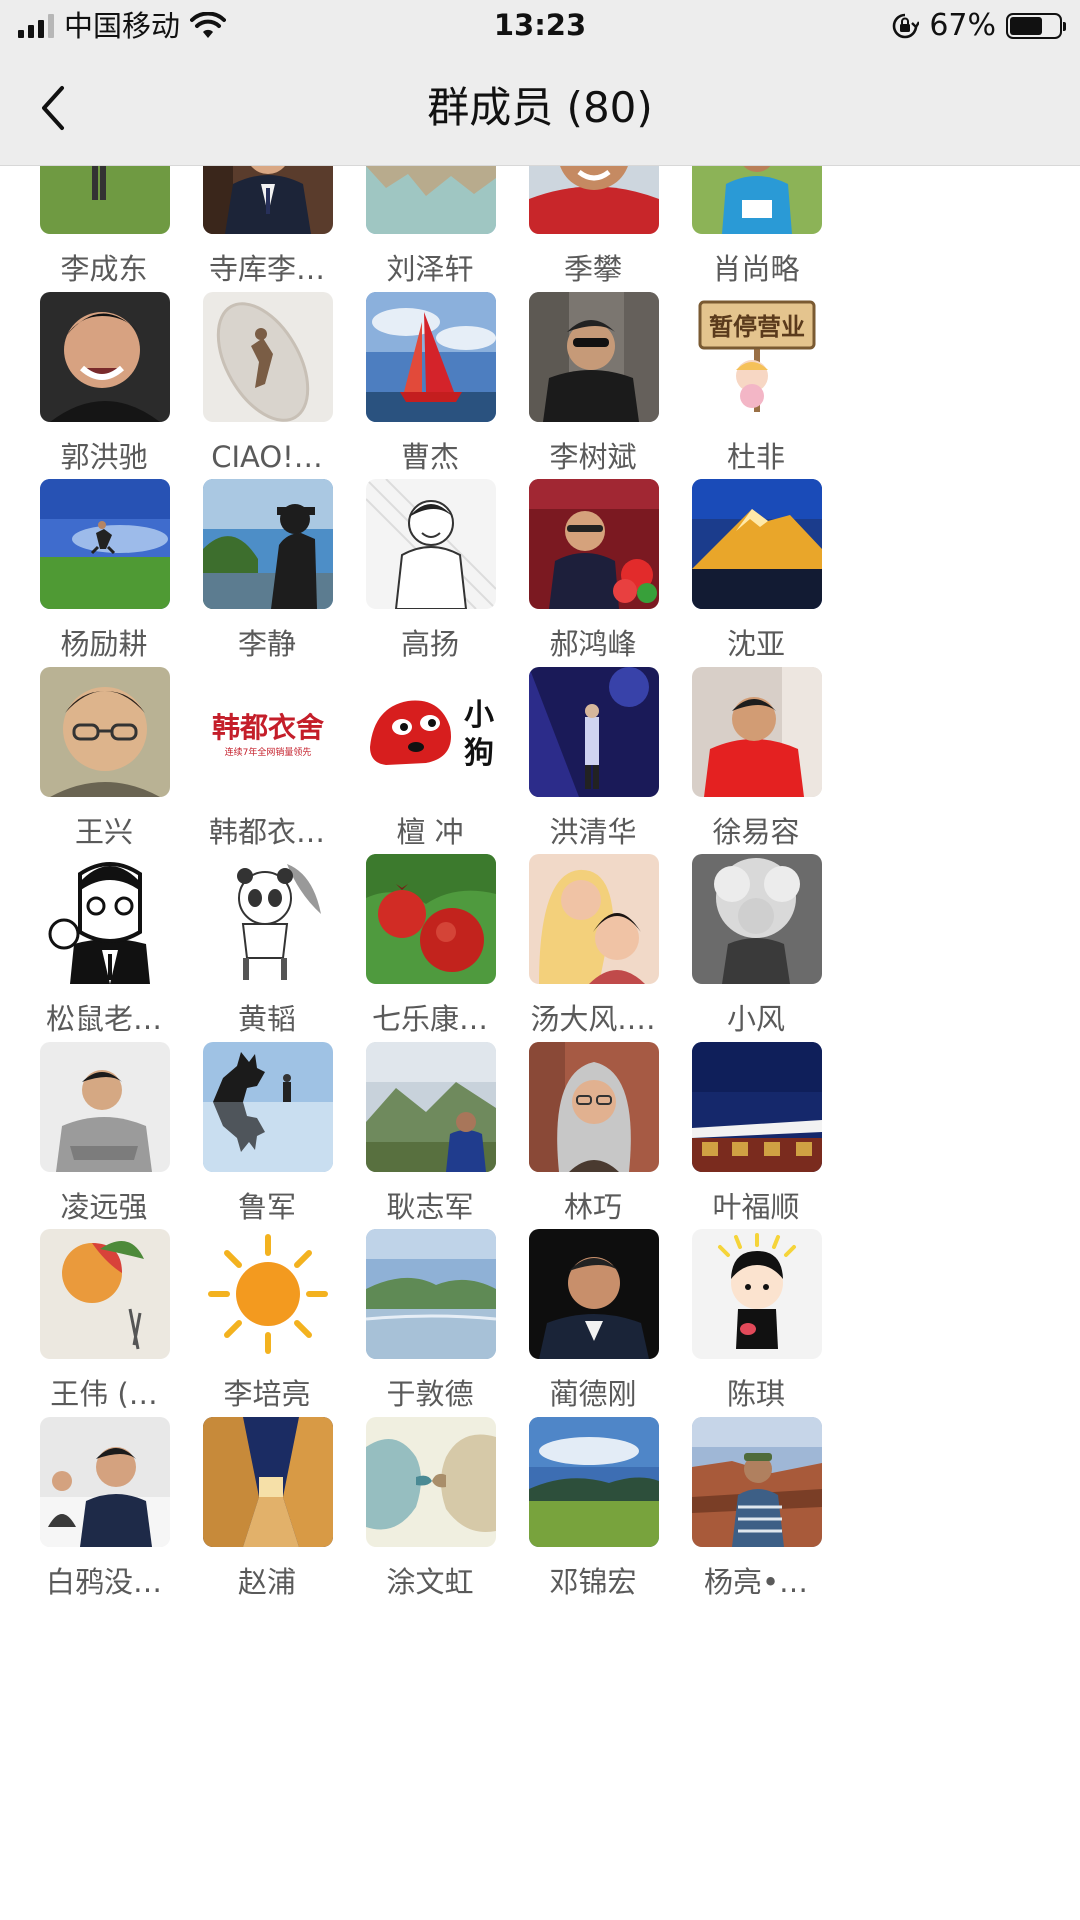 This screenshot has height=1920, width=1080. Describe the element at coordinates (755, 644) in the screenshot. I see `member-name: 沈亚` at that location.